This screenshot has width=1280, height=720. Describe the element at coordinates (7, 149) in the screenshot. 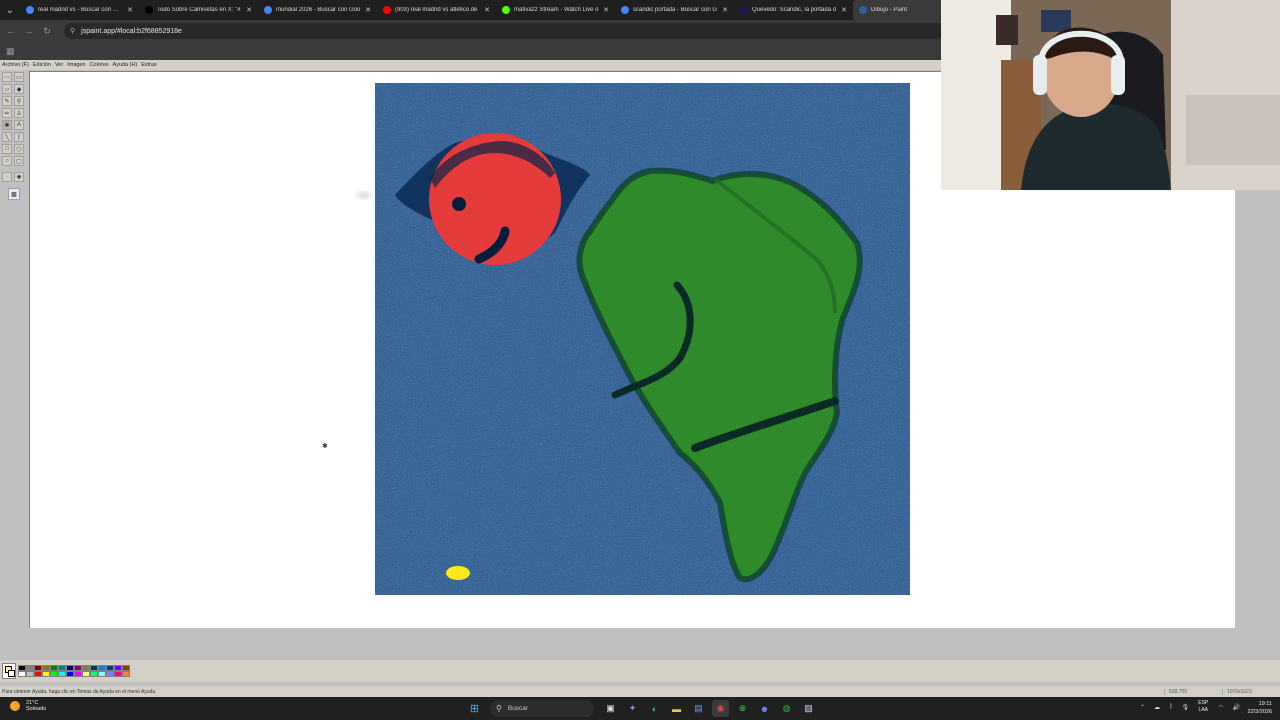

I see `rectangle-tool-icon: □` at that location.